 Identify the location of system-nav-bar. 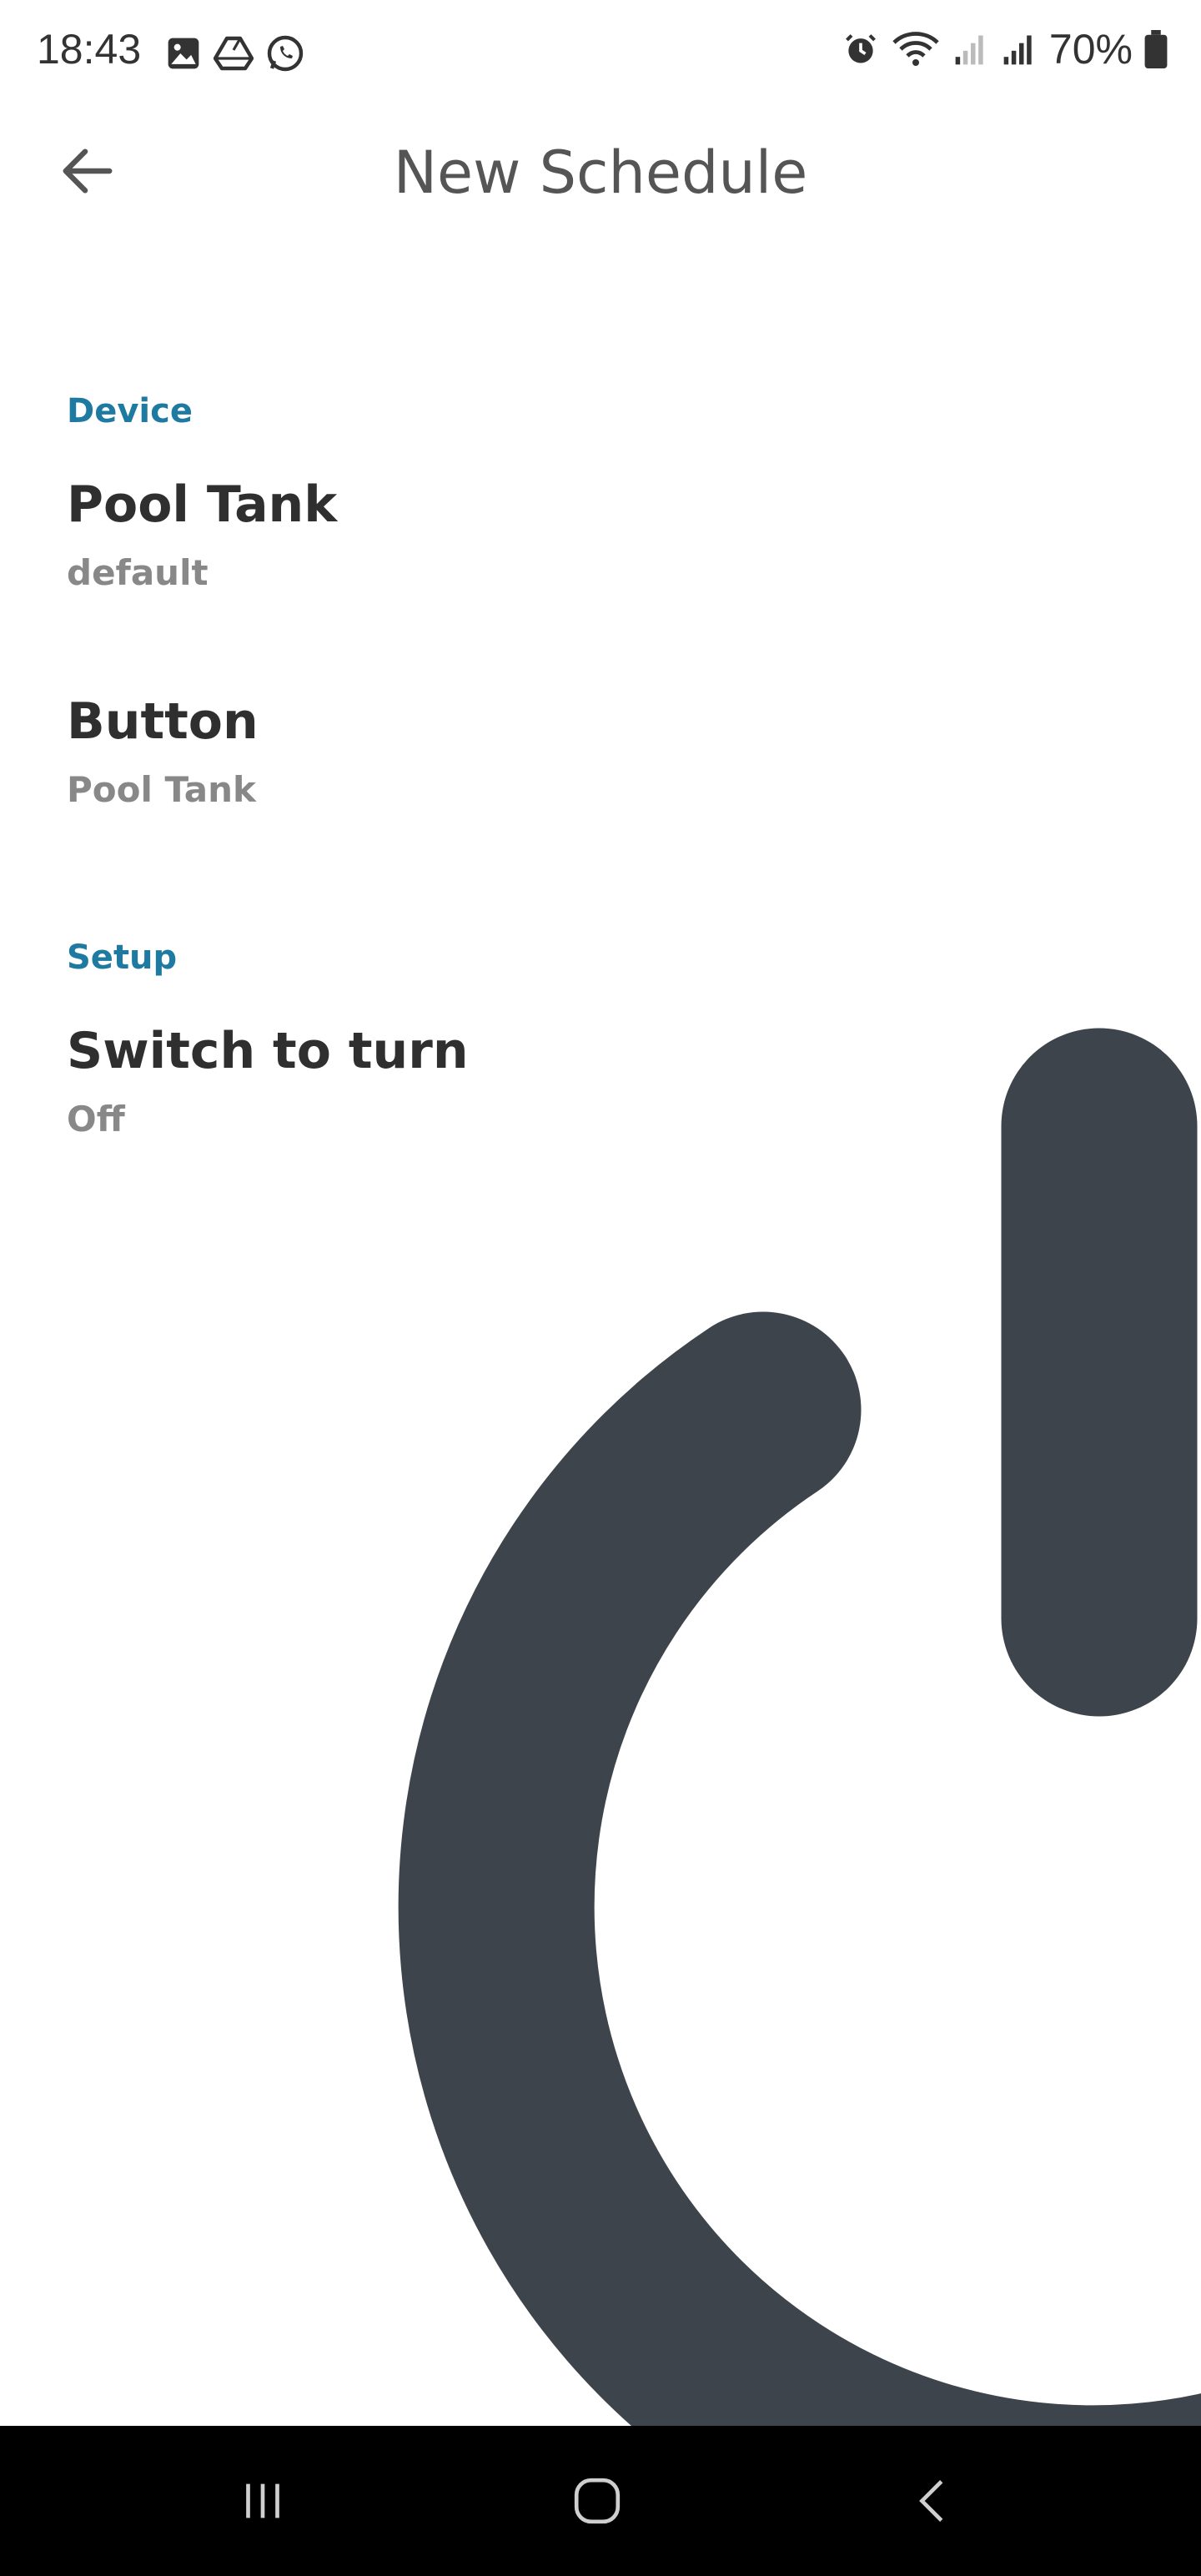
(601, 2501).